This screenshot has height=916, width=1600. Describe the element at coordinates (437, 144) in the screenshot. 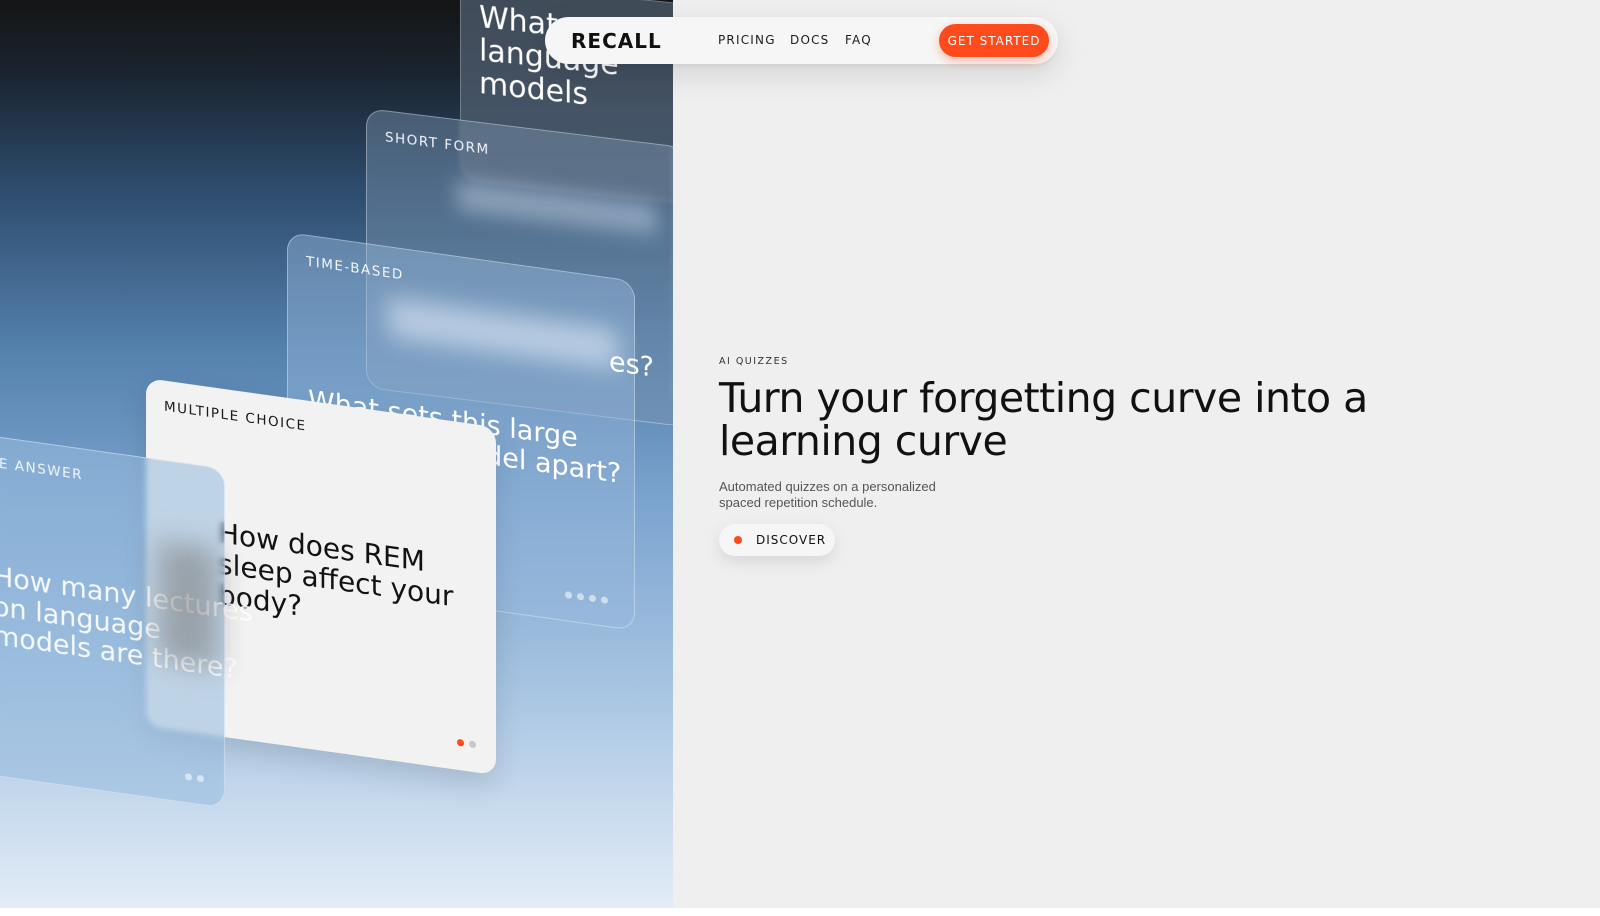

I see `card-label: SHORT FORM` at that location.